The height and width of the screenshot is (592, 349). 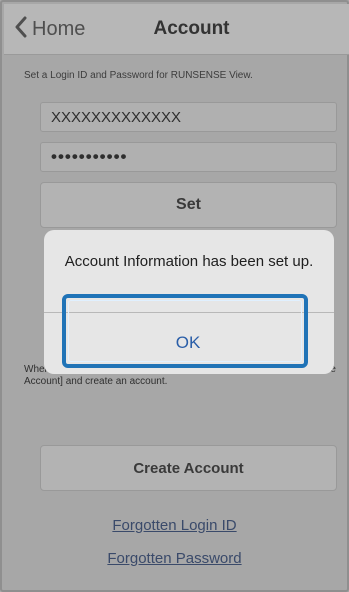 I want to click on alert-message: Account Information has been set up., so click(x=189, y=261).